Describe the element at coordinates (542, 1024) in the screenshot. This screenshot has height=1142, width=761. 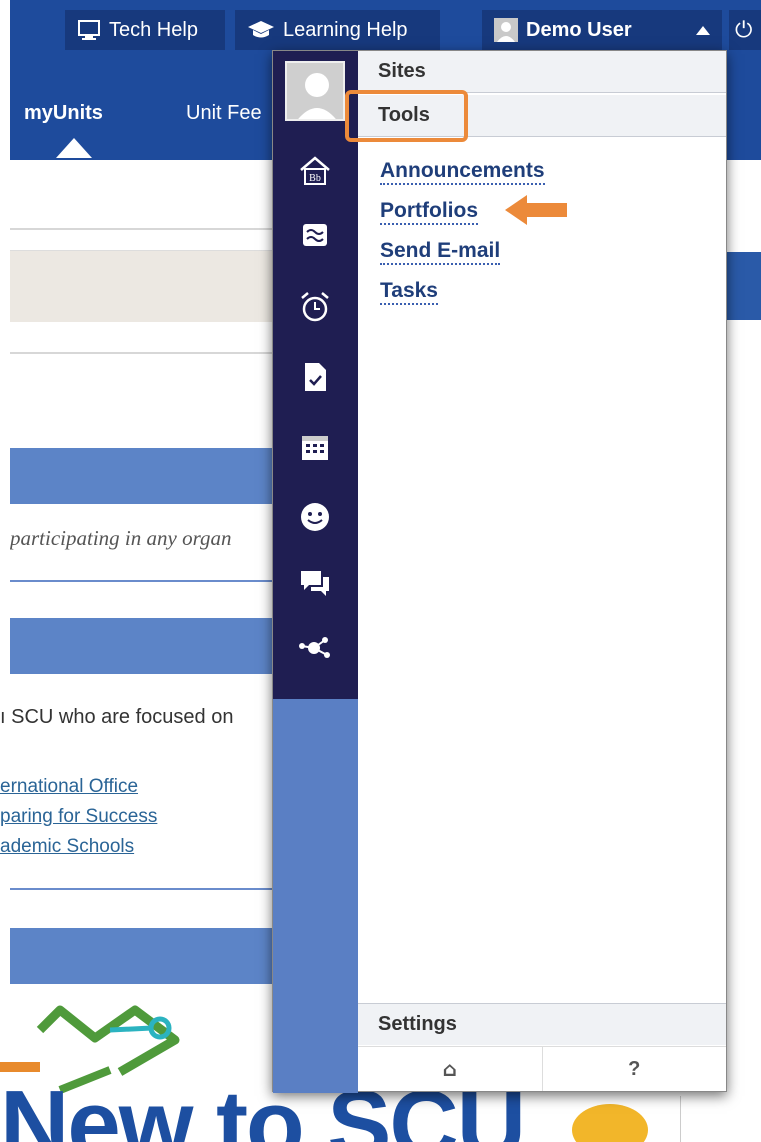
I see `settings-header: Settings` at that location.